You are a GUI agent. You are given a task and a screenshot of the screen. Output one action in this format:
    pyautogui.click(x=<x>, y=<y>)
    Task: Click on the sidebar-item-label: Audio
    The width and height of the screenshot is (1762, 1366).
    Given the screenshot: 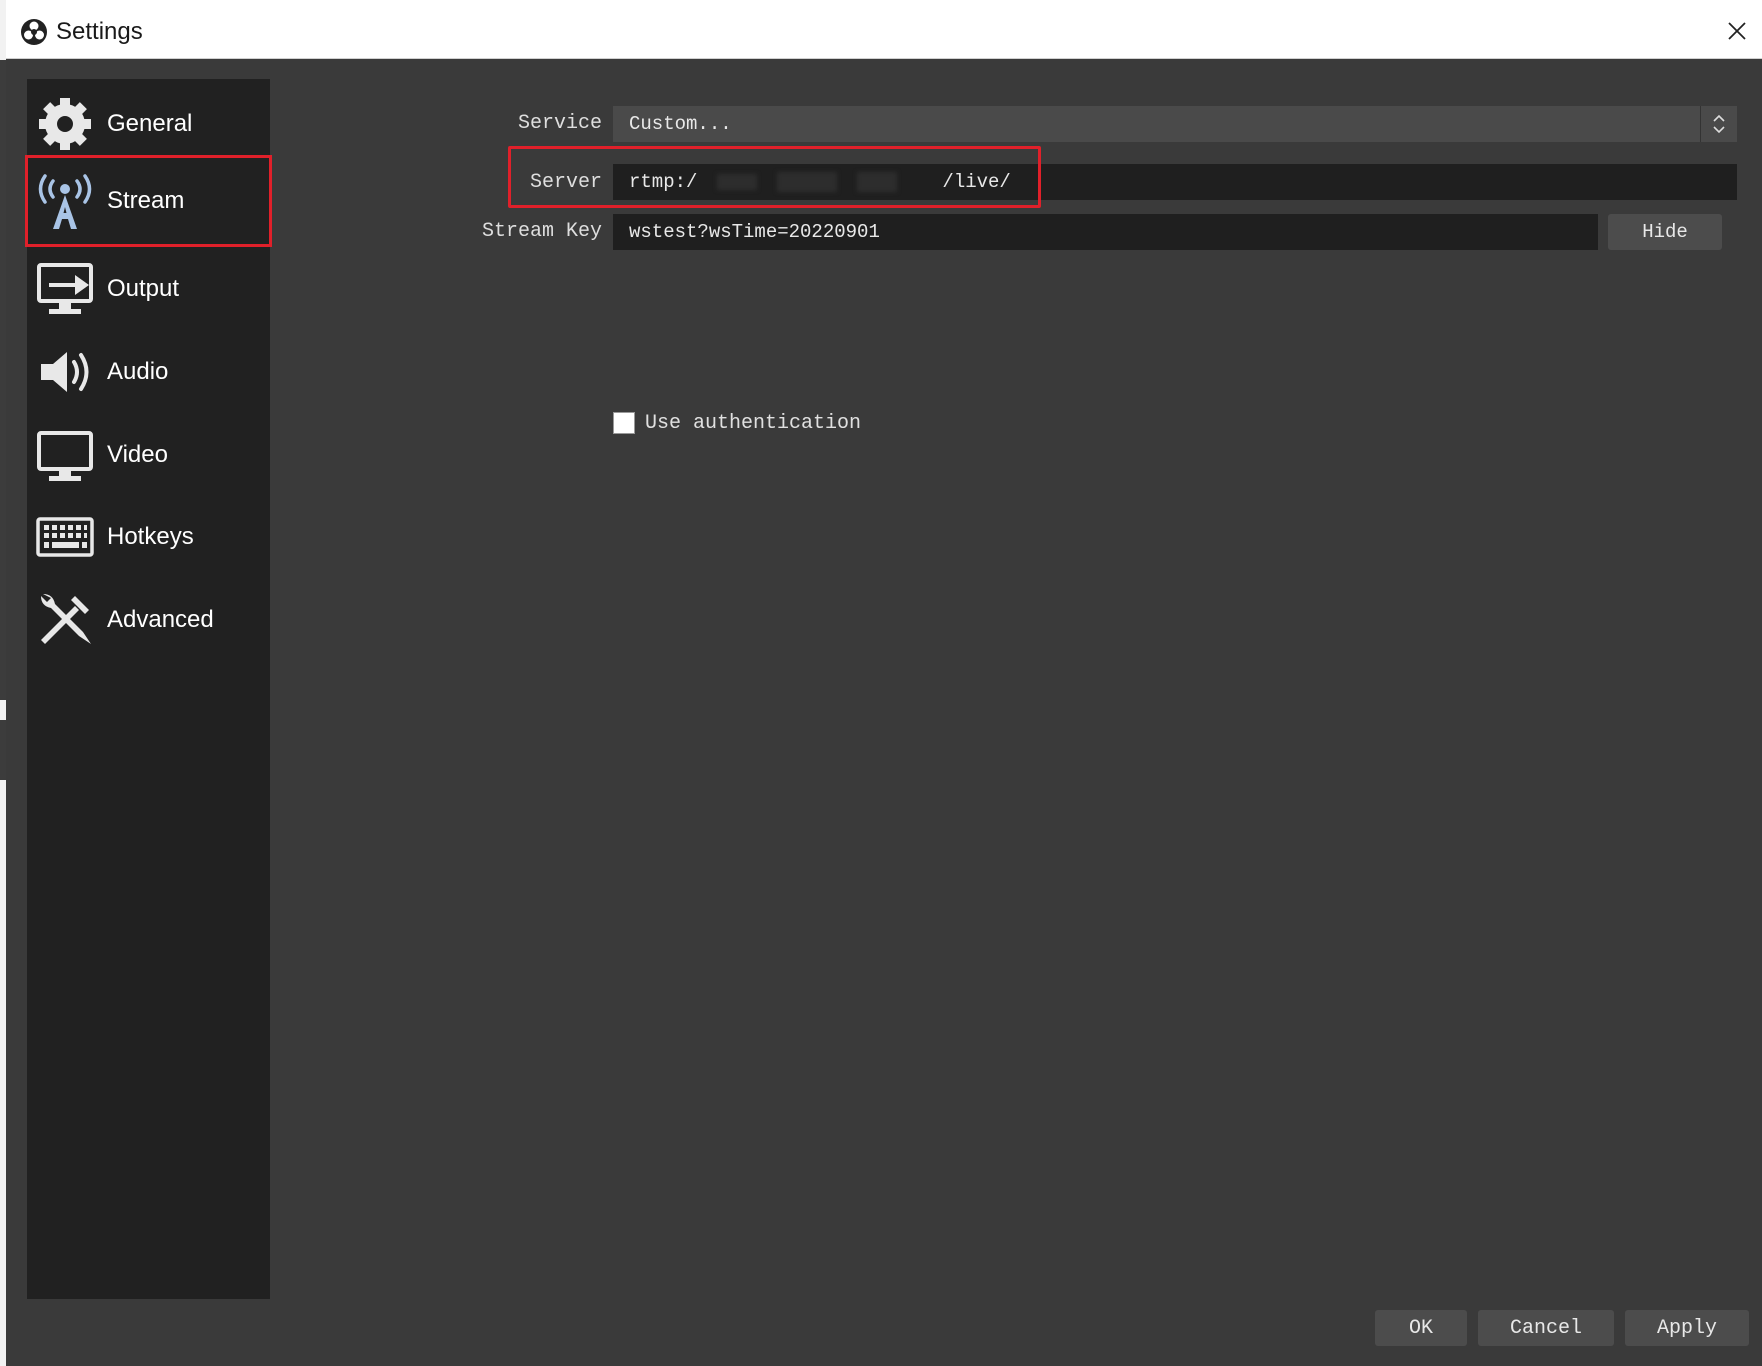 What is the action you would take?
    pyautogui.click(x=138, y=371)
    